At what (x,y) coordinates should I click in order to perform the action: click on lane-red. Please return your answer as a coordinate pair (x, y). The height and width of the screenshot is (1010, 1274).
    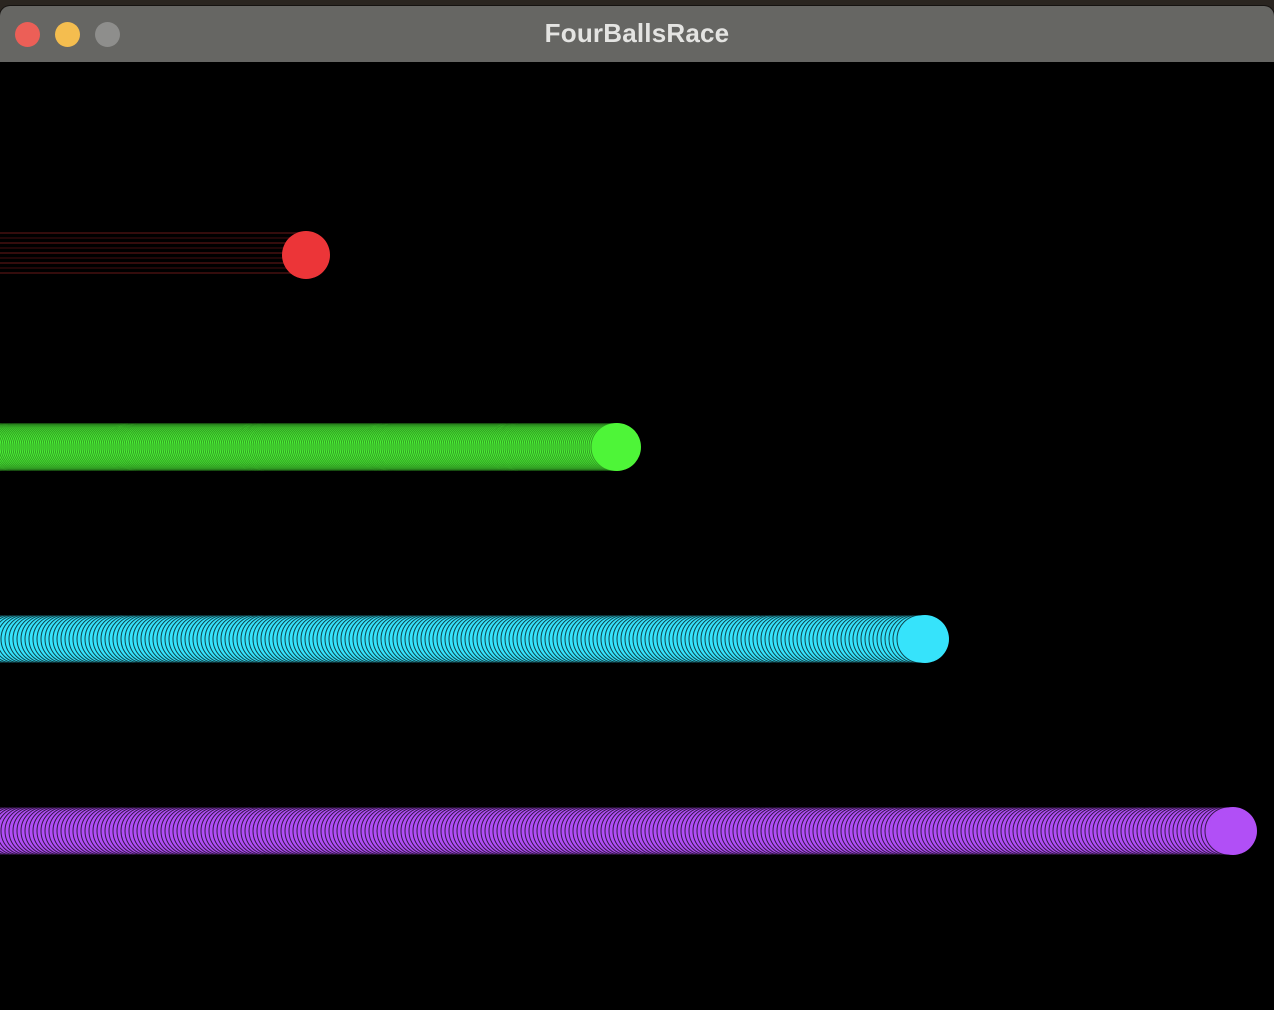
    Looking at the image, I should click on (165, 255).